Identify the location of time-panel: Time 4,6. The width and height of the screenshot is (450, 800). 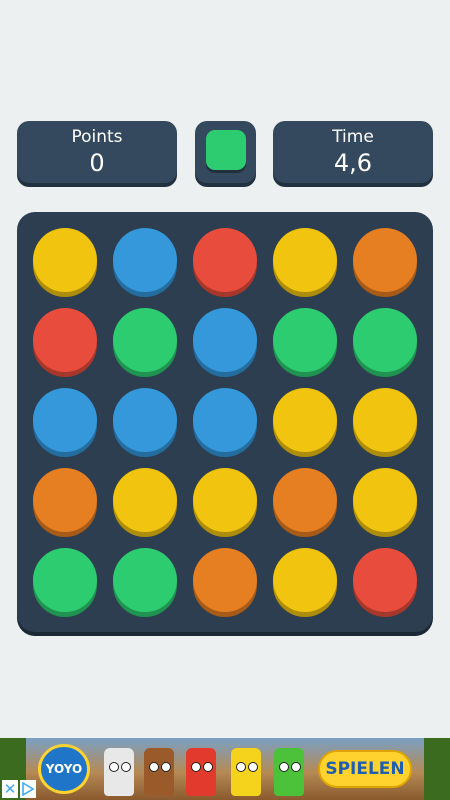
(353, 152).